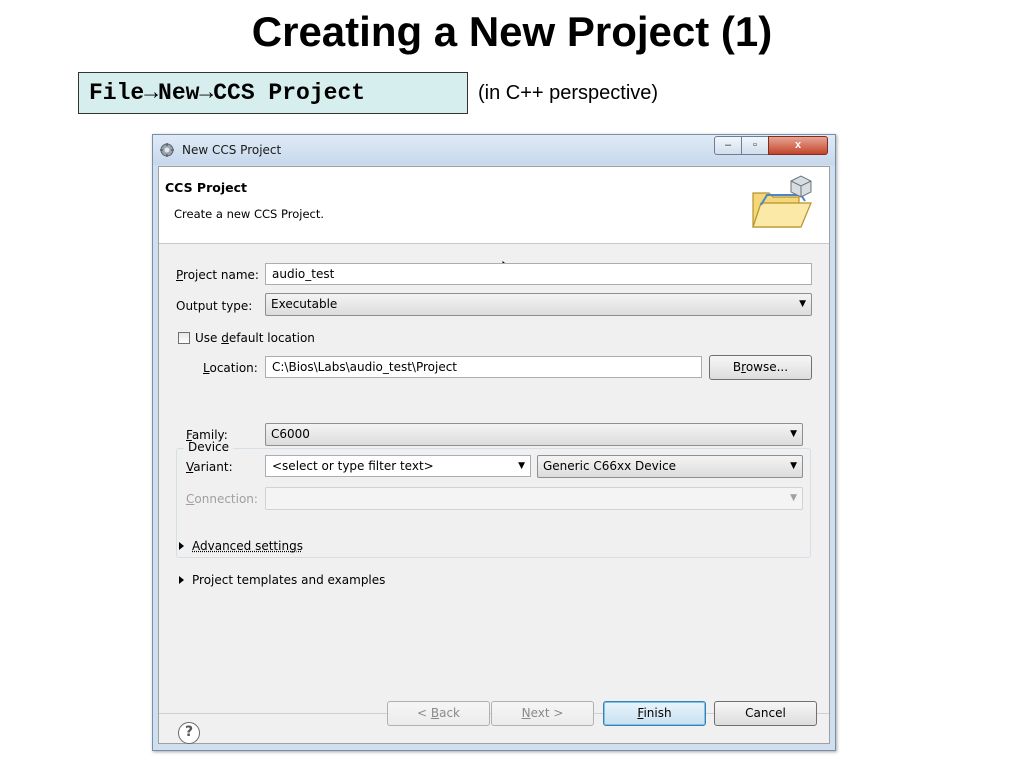 Image resolution: width=1024 pixels, height=768 pixels. What do you see at coordinates (273, 93) in the screenshot?
I see `menu-path-box: File→New→CCS Project` at bounding box center [273, 93].